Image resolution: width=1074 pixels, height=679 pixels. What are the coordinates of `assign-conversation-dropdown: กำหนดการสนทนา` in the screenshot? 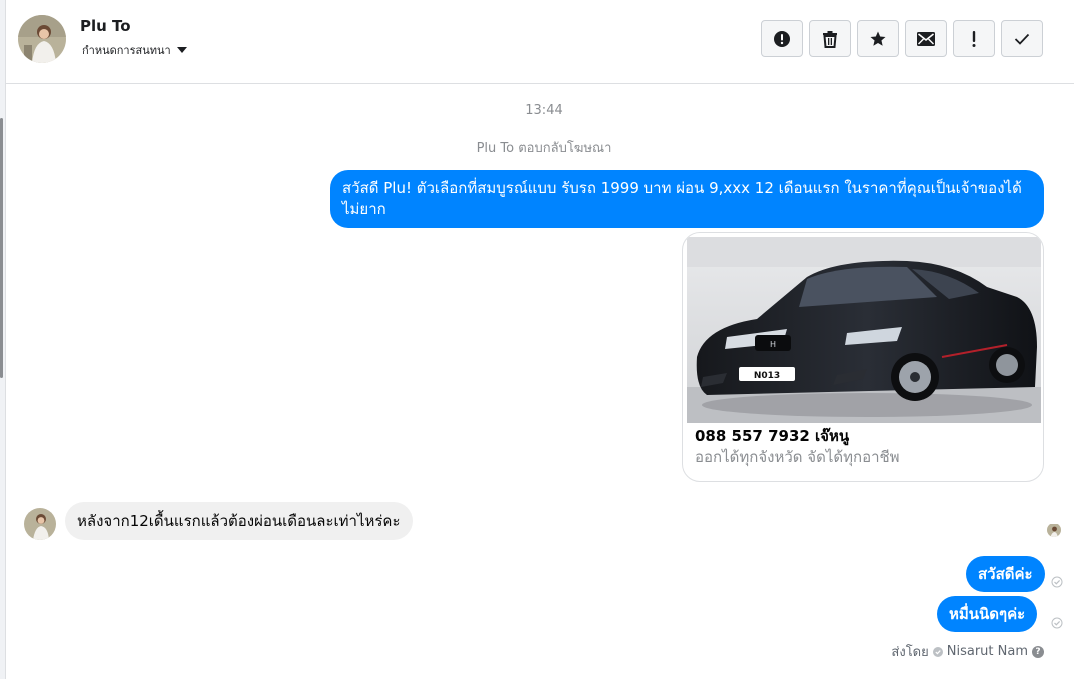 It's located at (134, 50).